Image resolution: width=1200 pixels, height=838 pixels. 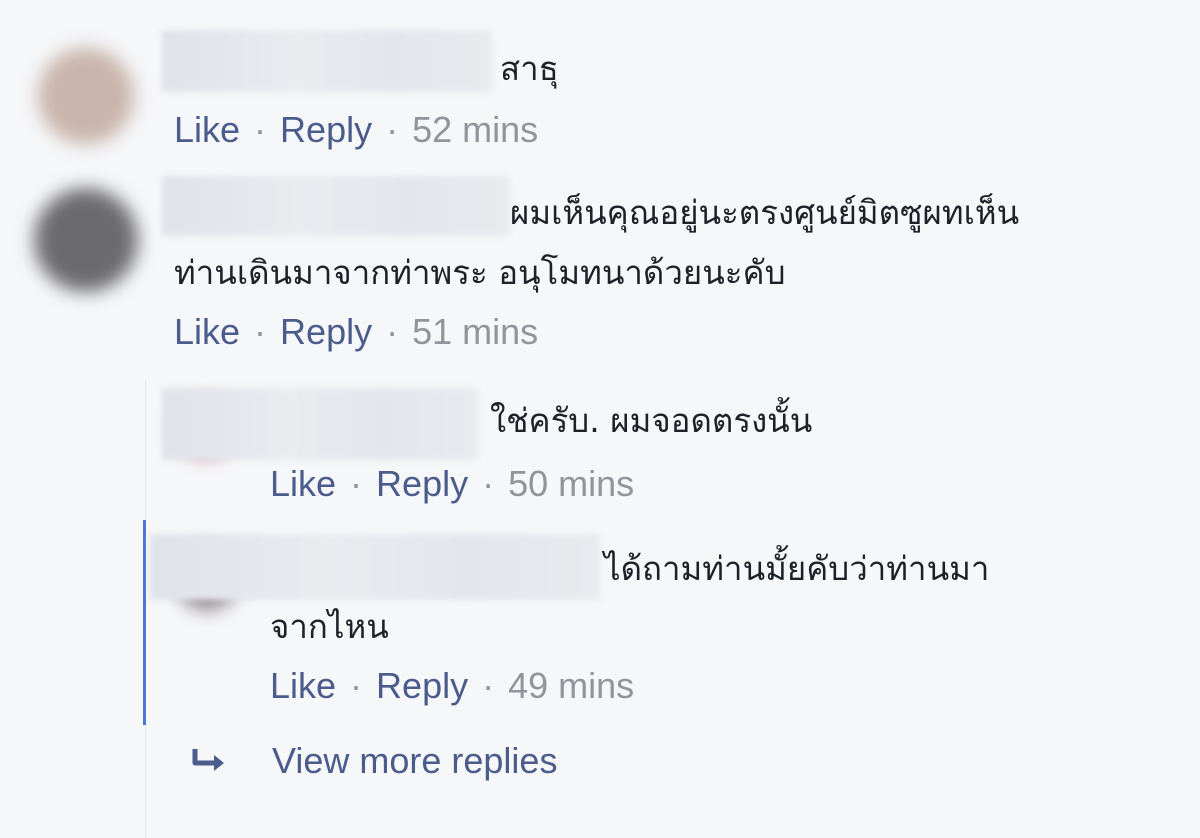 I want to click on comment-text-line-2: ท่านเดินมาจากท่าพระ อนุโมทนาด้วยนะคับ, so click(x=480, y=272).